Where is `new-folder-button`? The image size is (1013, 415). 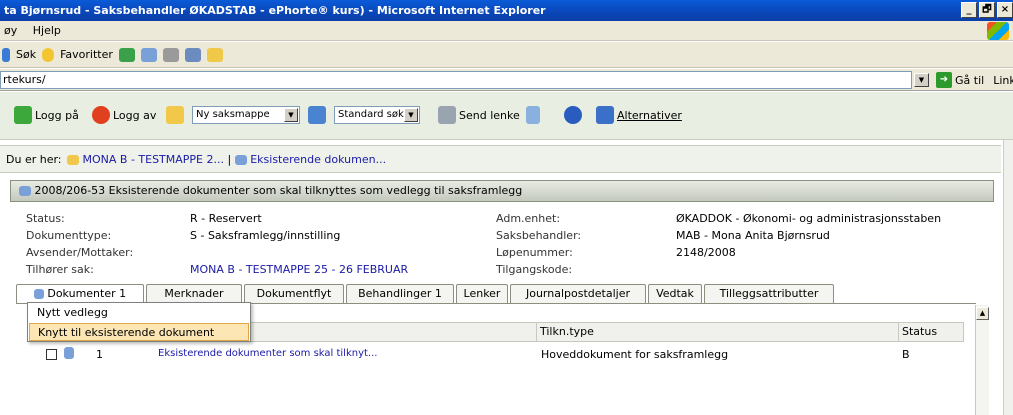 new-folder-button is located at coordinates (175, 115).